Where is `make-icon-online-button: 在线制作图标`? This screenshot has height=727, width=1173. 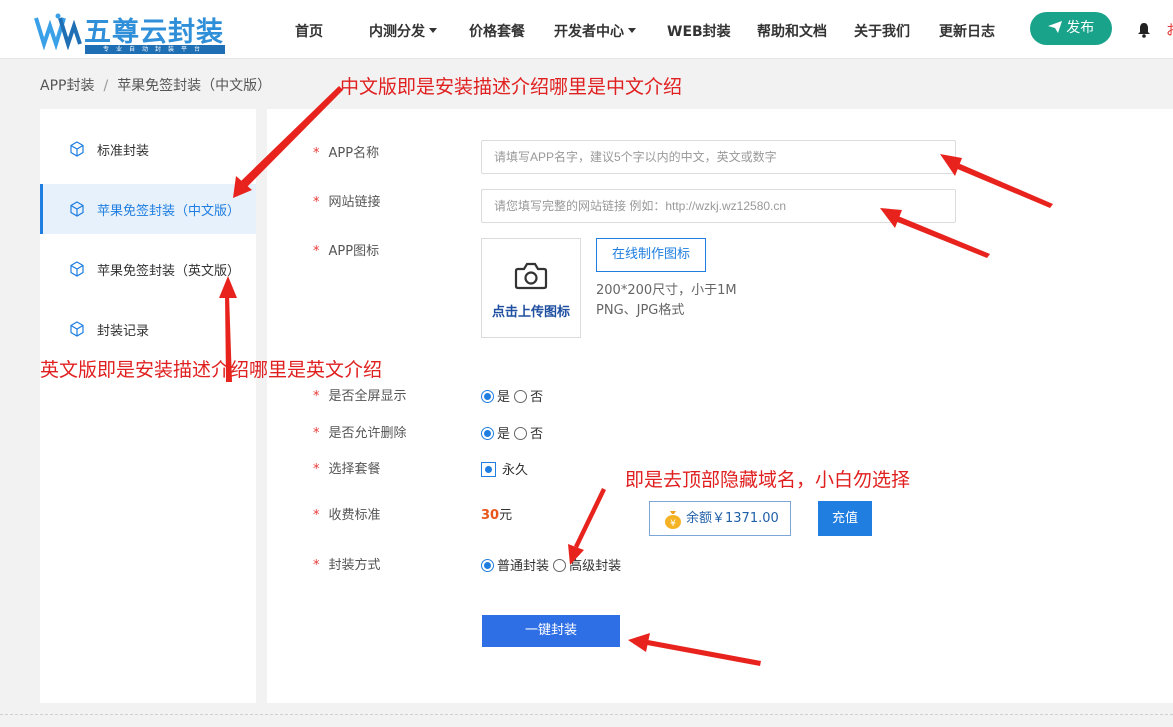
make-icon-online-button: 在线制作图标 is located at coordinates (651, 255).